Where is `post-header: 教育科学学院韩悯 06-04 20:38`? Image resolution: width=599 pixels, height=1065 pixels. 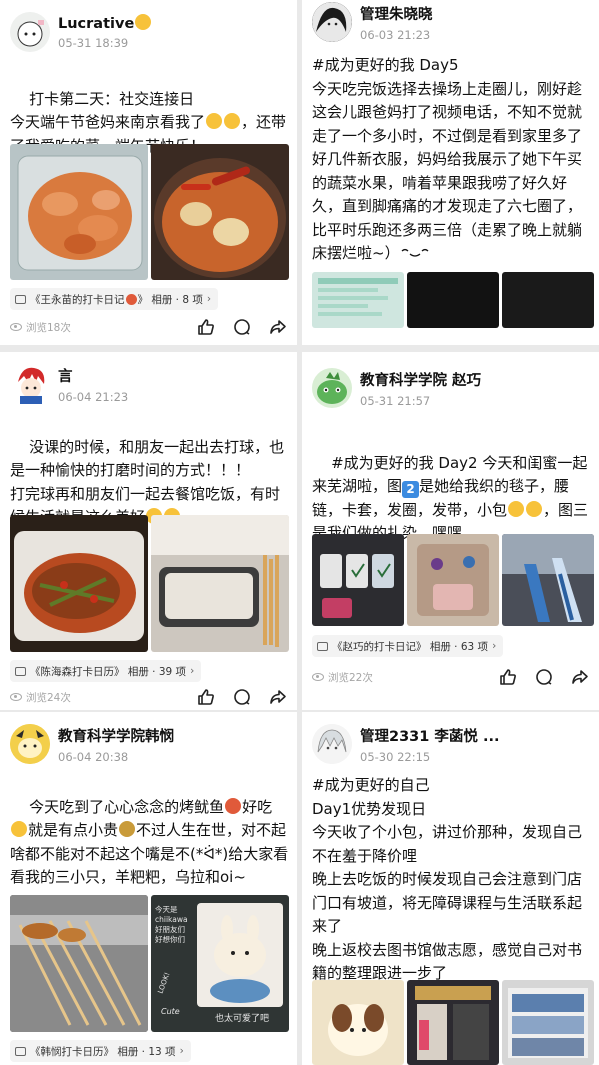 post-header: 教育科学学院韩悯 06-04 20:38 is located at coordinates (92, 744).